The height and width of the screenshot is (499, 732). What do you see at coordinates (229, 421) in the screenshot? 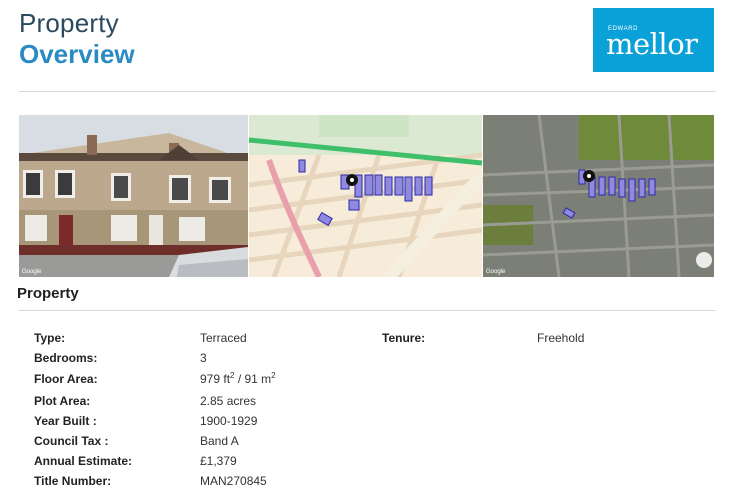
I see `year-built-value: 1900-1929` at bounding box center [229, 421].